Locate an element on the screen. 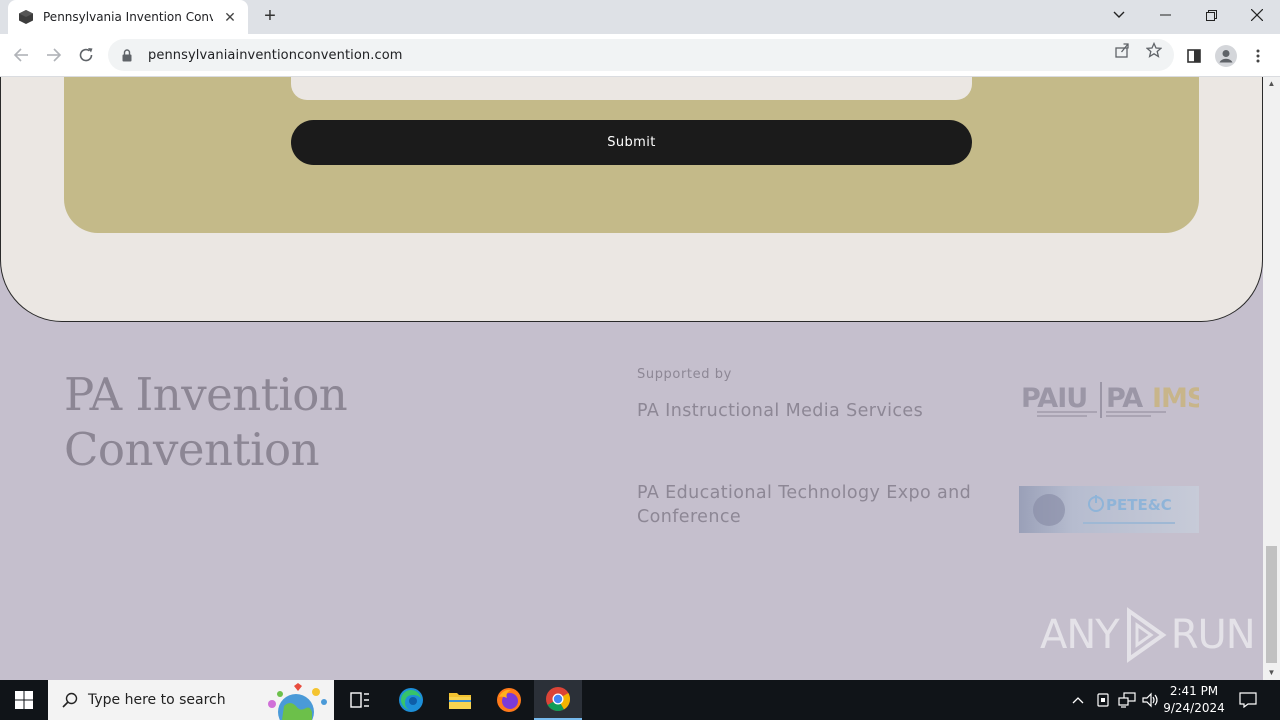  svg-text: PA is located at coordinates (1124, 398).